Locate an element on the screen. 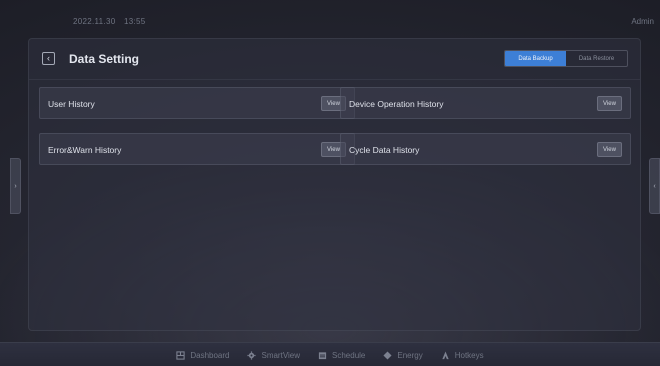 The width and height of the screenshot is (660, 366). card-label: User History is located at coordinates (71, 104).